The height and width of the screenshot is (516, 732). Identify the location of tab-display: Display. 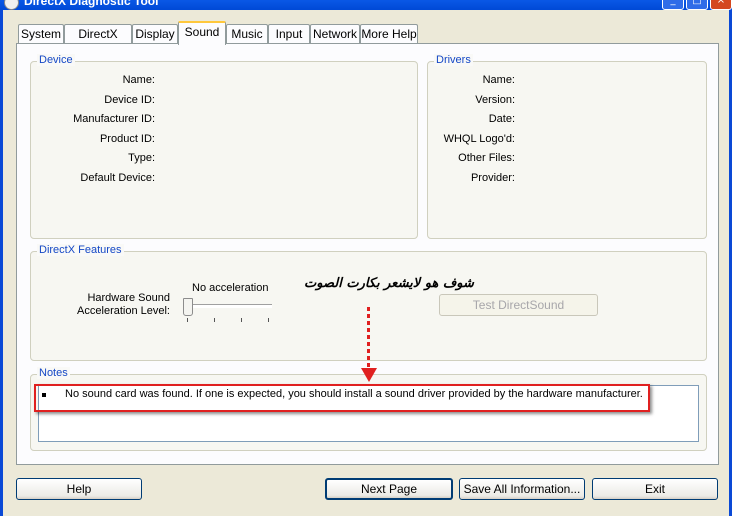
(155, 33).